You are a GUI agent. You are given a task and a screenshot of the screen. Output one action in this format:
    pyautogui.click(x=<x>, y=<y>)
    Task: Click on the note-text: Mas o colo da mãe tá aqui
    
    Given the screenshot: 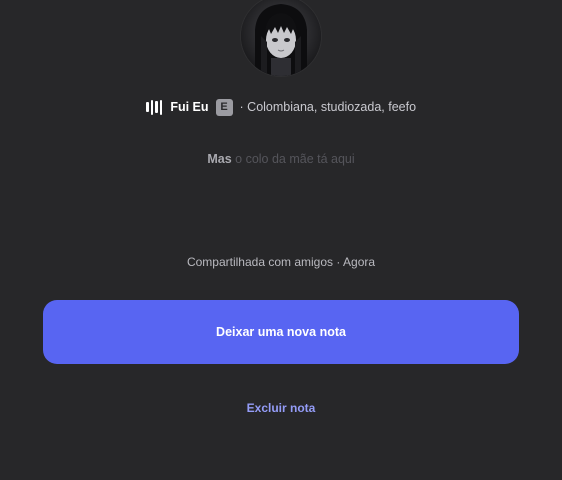 What is the action you would take?
    pyautogui.click(x=281, y=159)
    